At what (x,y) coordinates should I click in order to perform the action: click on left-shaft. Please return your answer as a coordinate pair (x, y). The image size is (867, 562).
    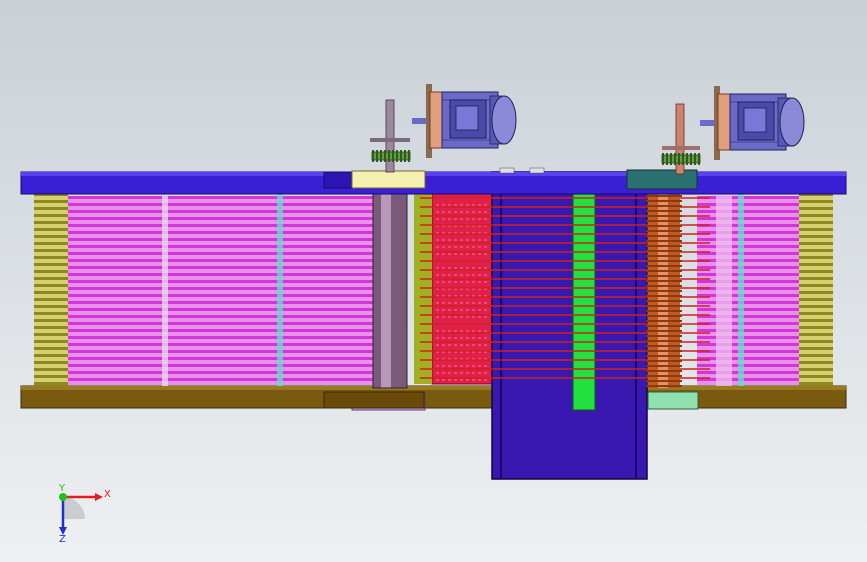
    Looking at the image, I should click on (390, 288).